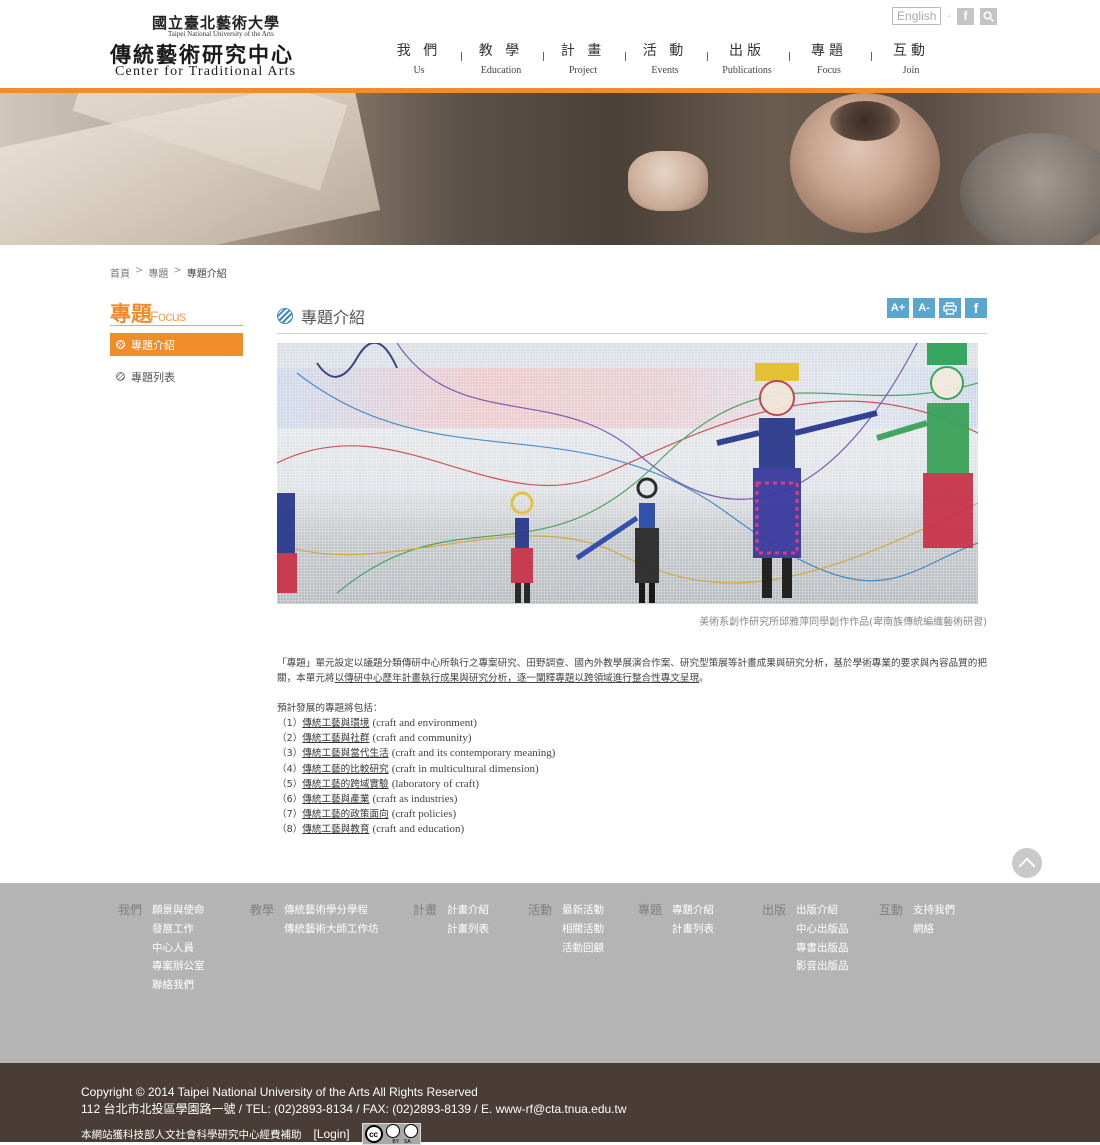 The width and height of the screenshot is (1100, 1145). I want to click on footer-col-project: 計畫 計畫介紹 計畫列表, so click(451, 920).